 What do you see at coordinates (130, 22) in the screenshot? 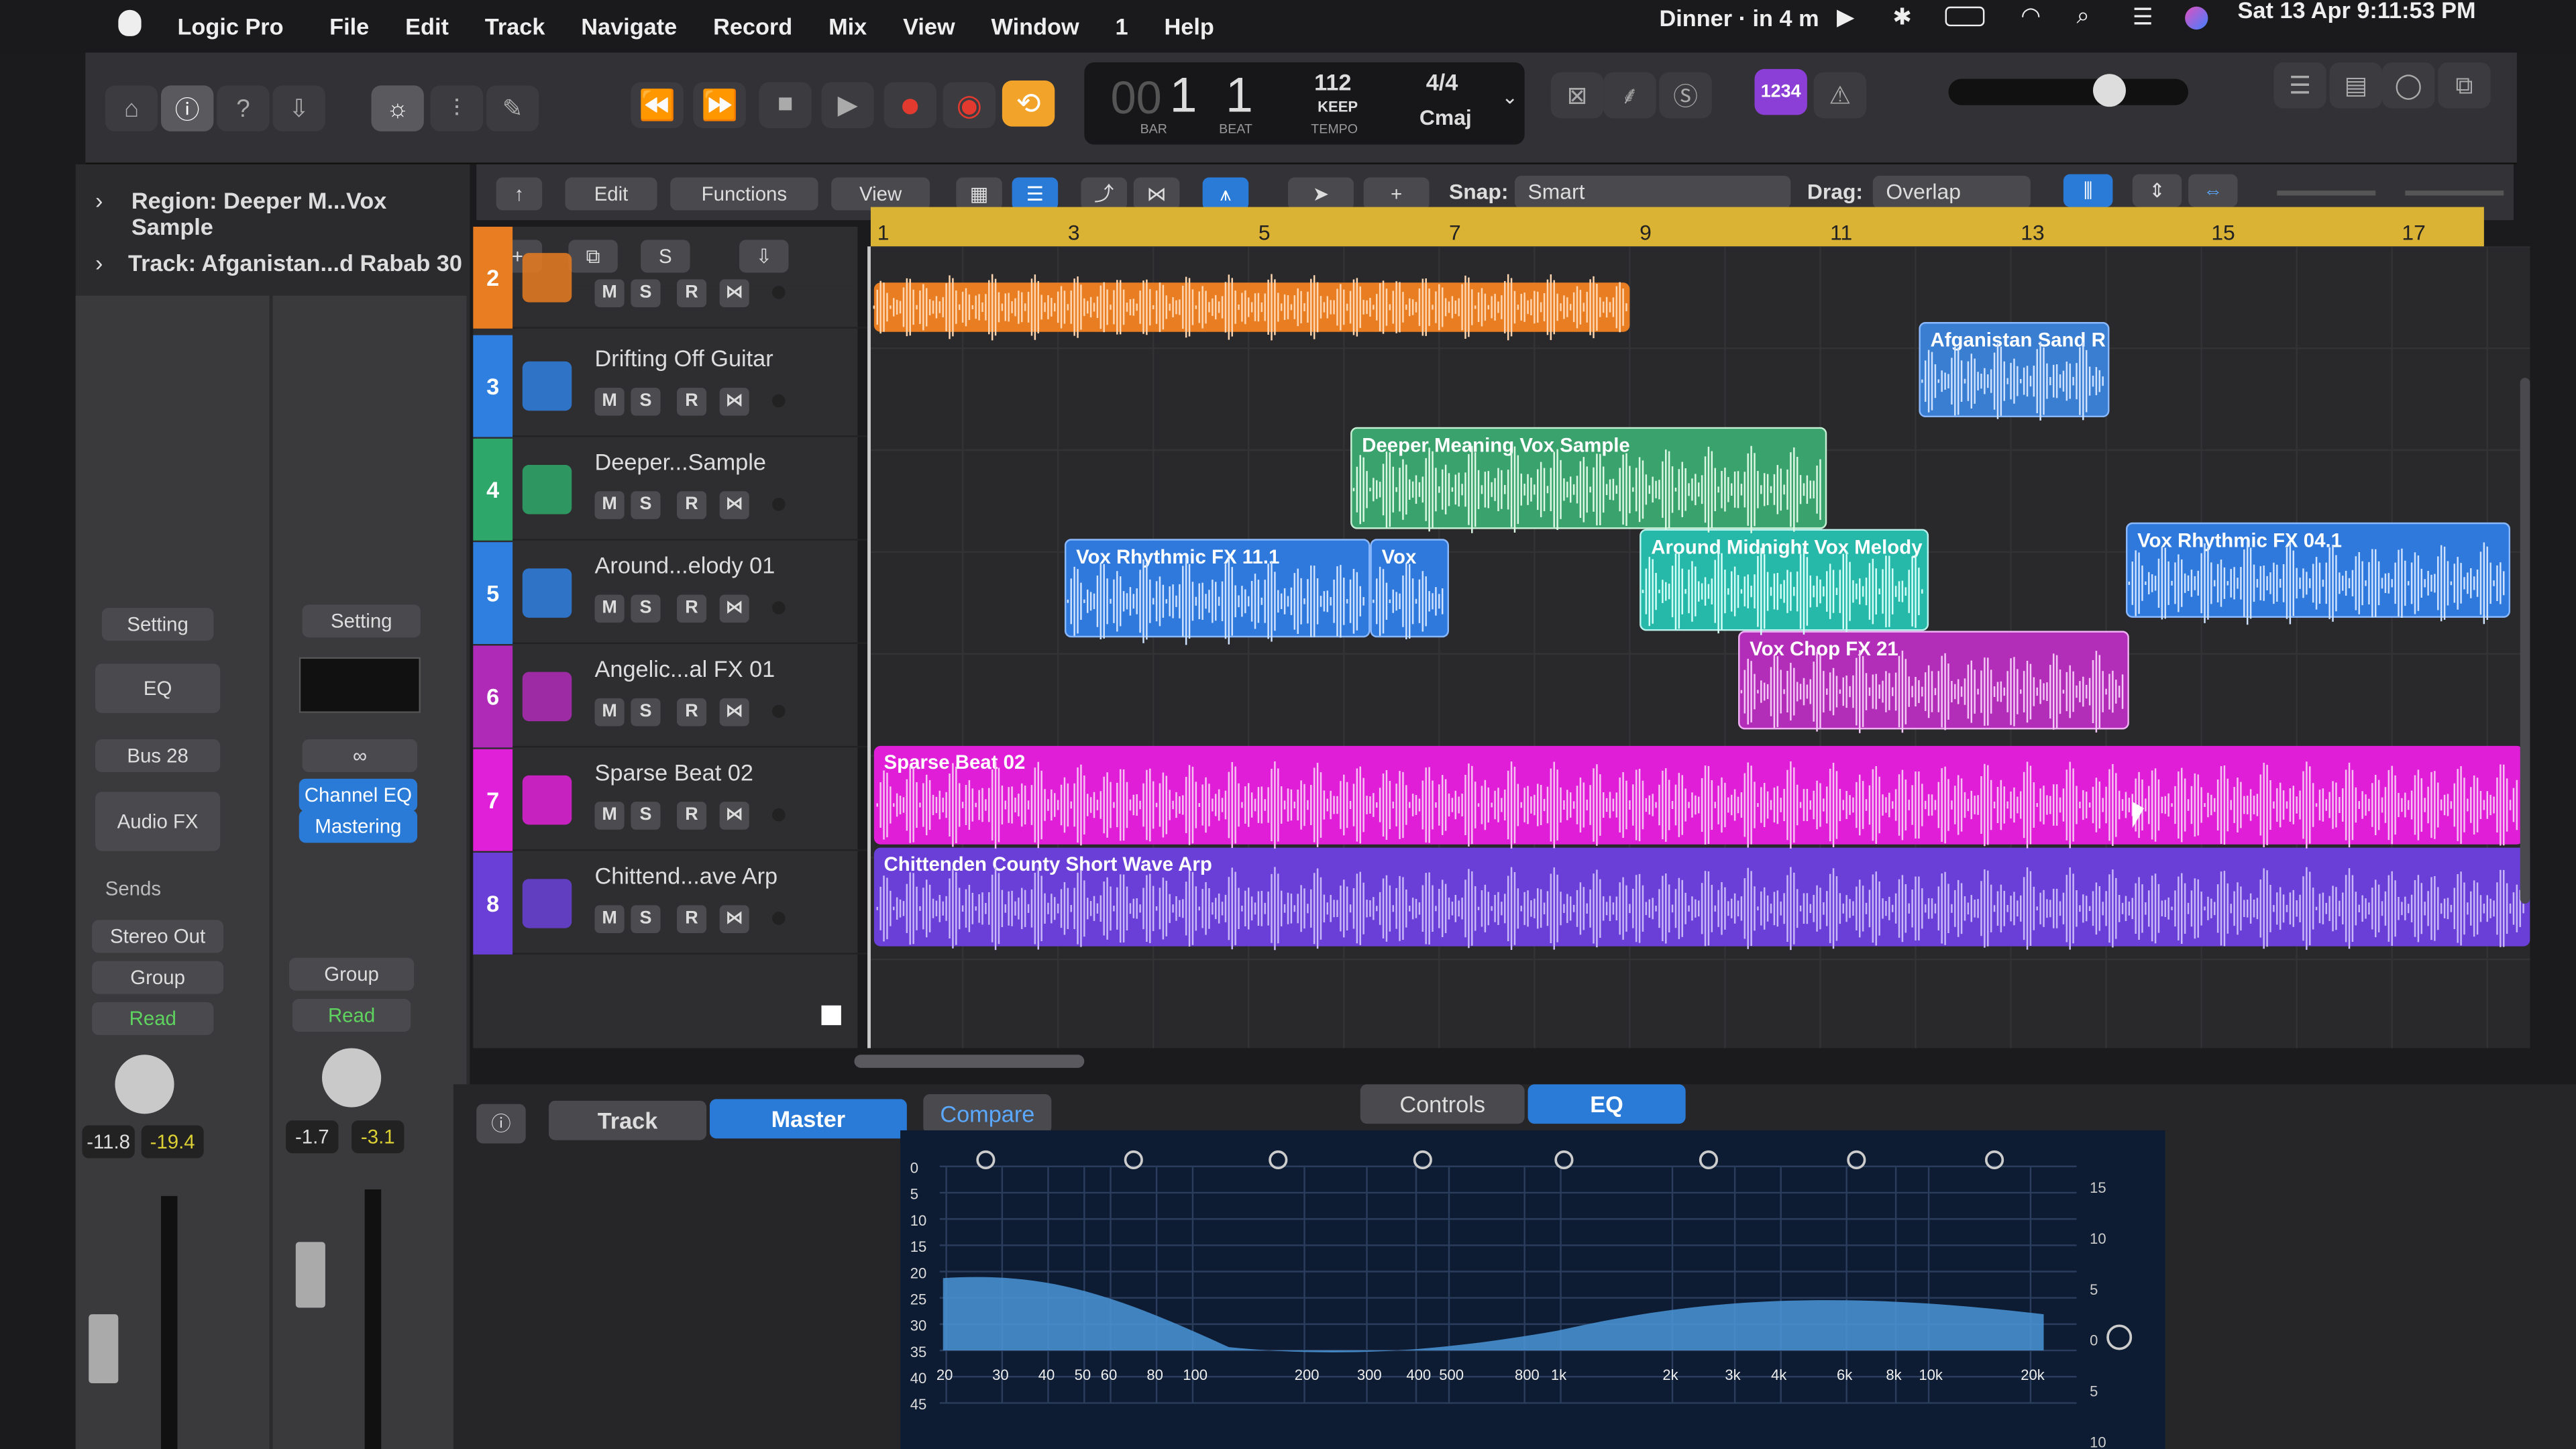
I see `apple-icon` at bounding box center [130, 22].